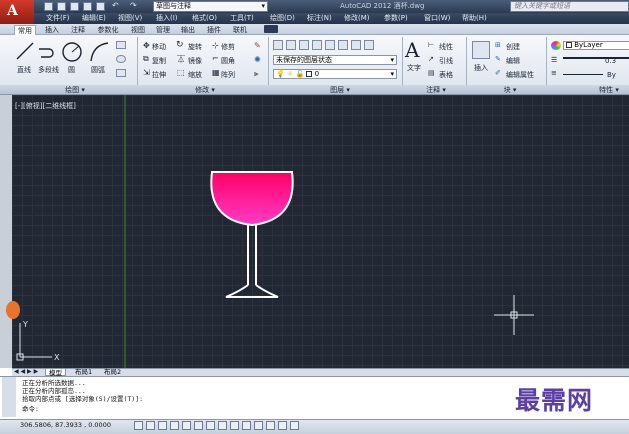 Image resolution: width=629 pixels, height=434 pixels. Describe the element at coordinates (121, 45) in the screenshot. I see `rectangle-icon` at that location.